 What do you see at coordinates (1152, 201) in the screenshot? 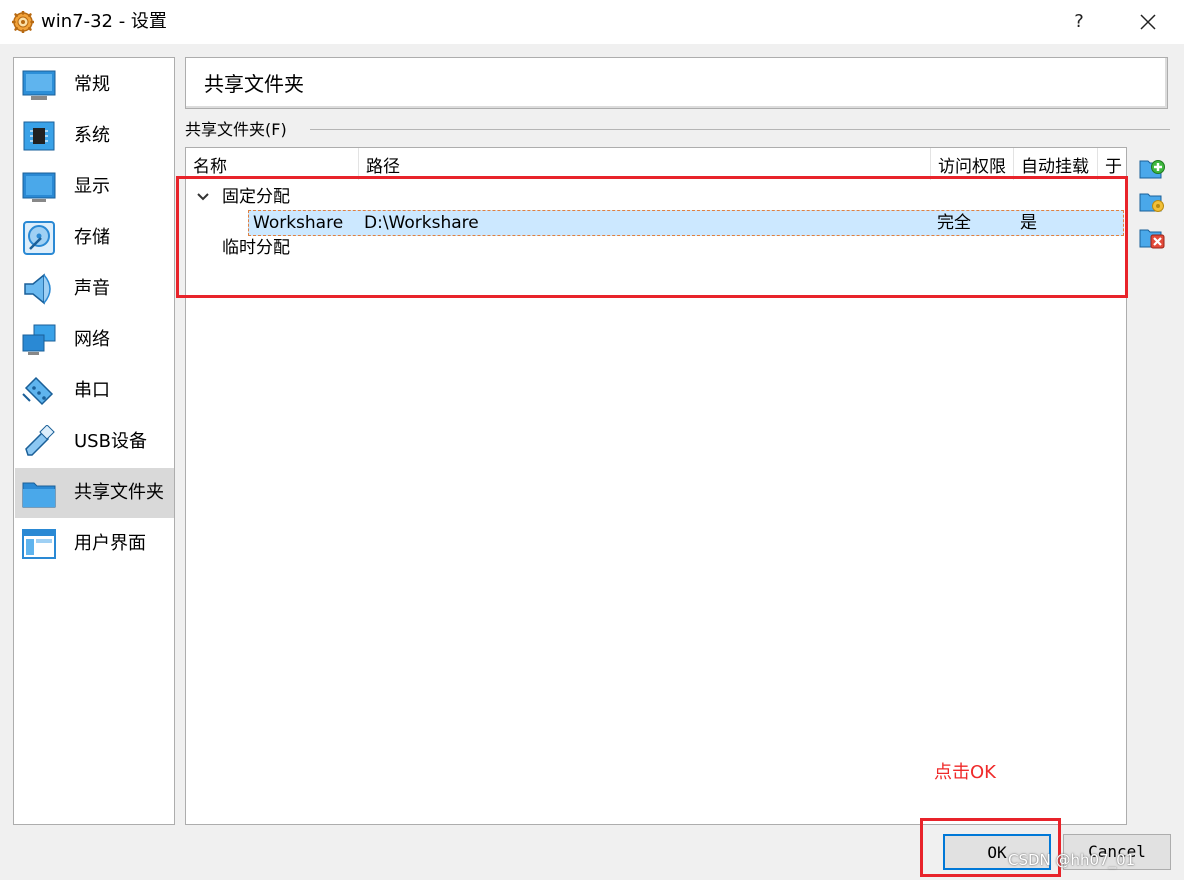
I see `edit-folder-icon` at bounding box center [1152, 201].